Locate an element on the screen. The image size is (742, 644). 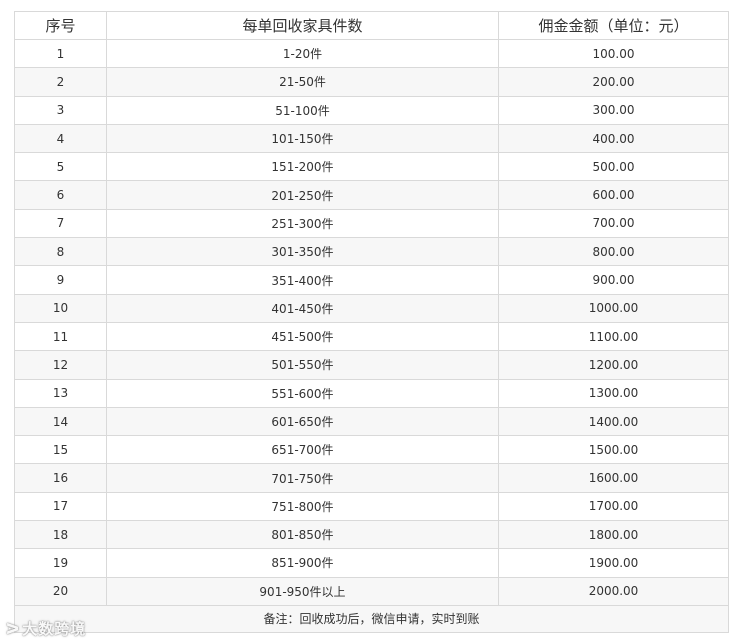
cell-index: 3 is located at coordinates (60, 110).